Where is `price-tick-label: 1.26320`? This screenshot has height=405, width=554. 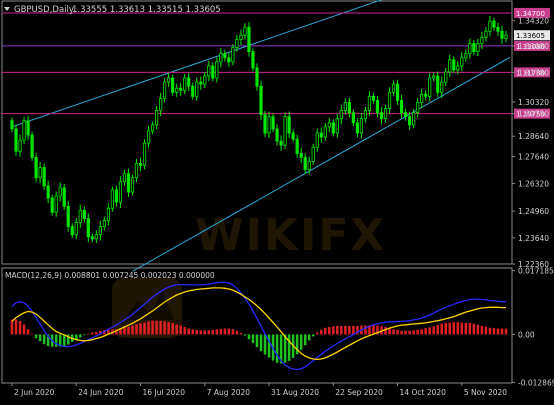
price-tick-label: 1.26320 is located at coordinates (533, 183).